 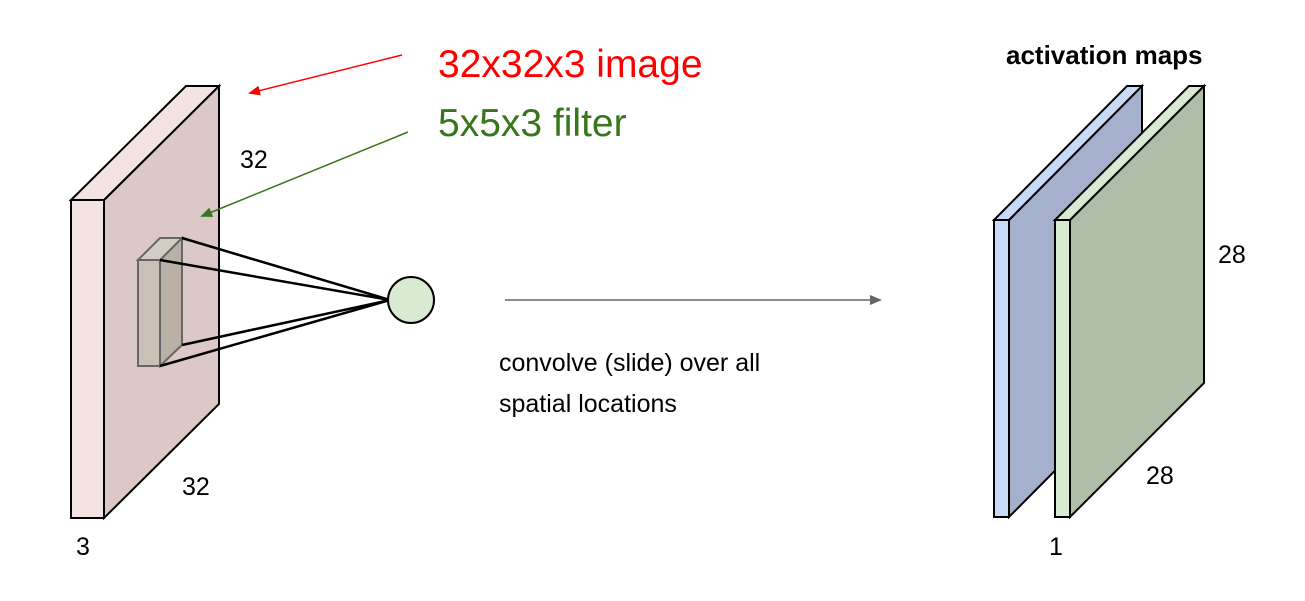 I want to click on operation-line-1: convolve (slide) over all, so click(x=629, y=363).